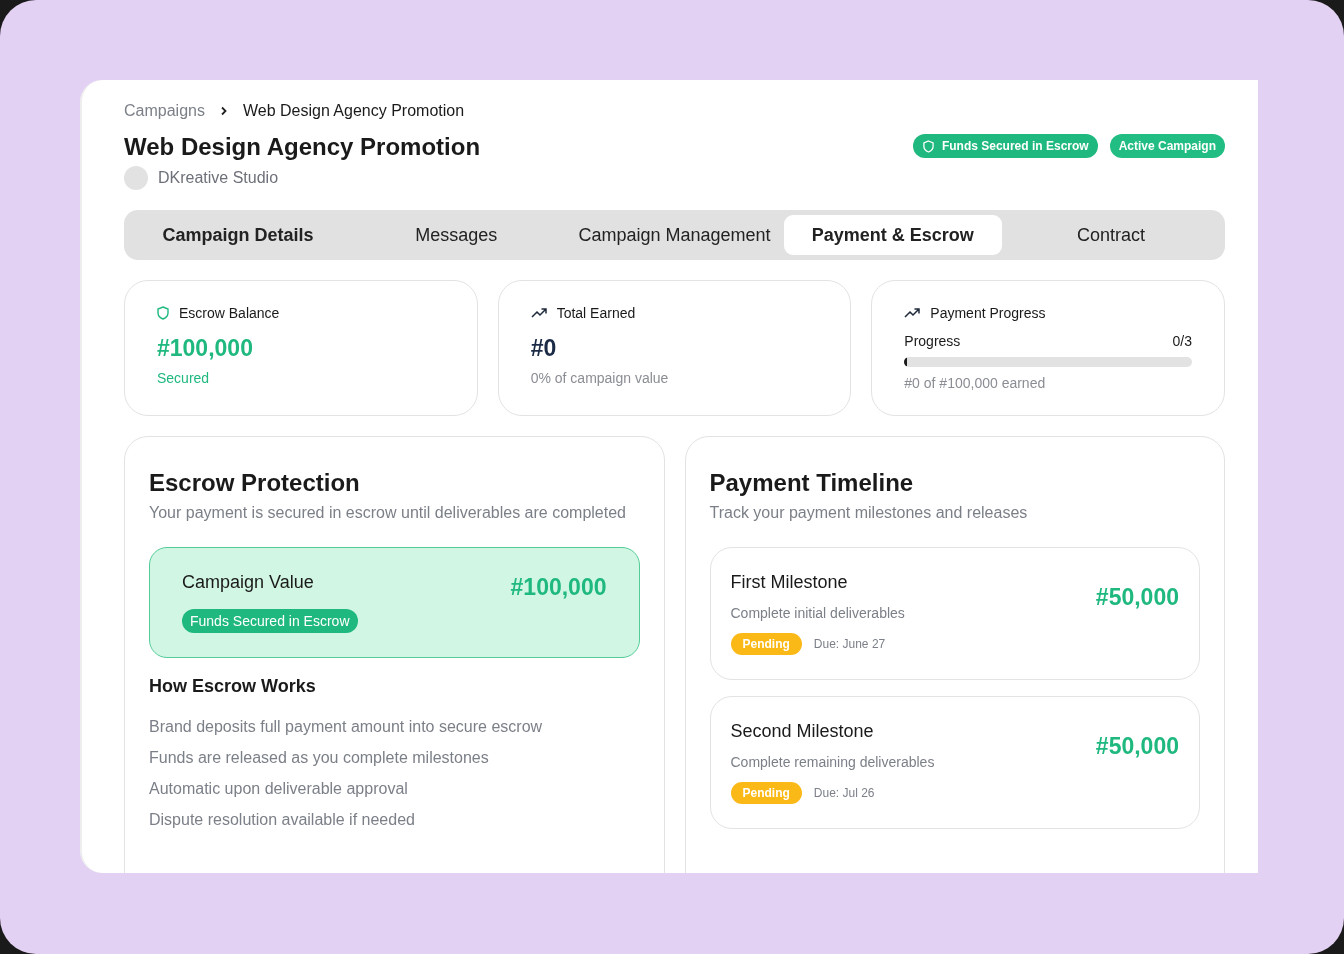 Image resolution: width=1344 pixels, height=954 pixels. I want to click on campaign-value-amount: #100,000, so click(558, 588).